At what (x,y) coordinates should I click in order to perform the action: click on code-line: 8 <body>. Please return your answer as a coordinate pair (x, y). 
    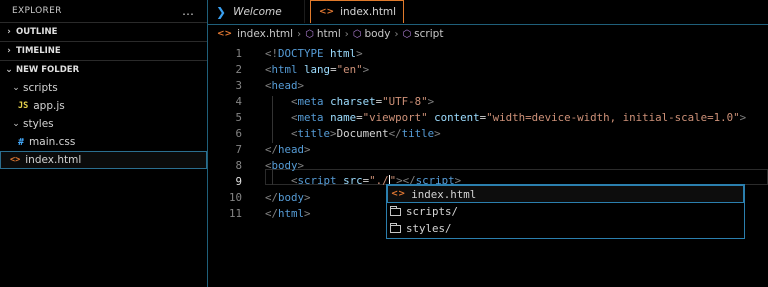
    Looking at the image, I should click on (488, 165).